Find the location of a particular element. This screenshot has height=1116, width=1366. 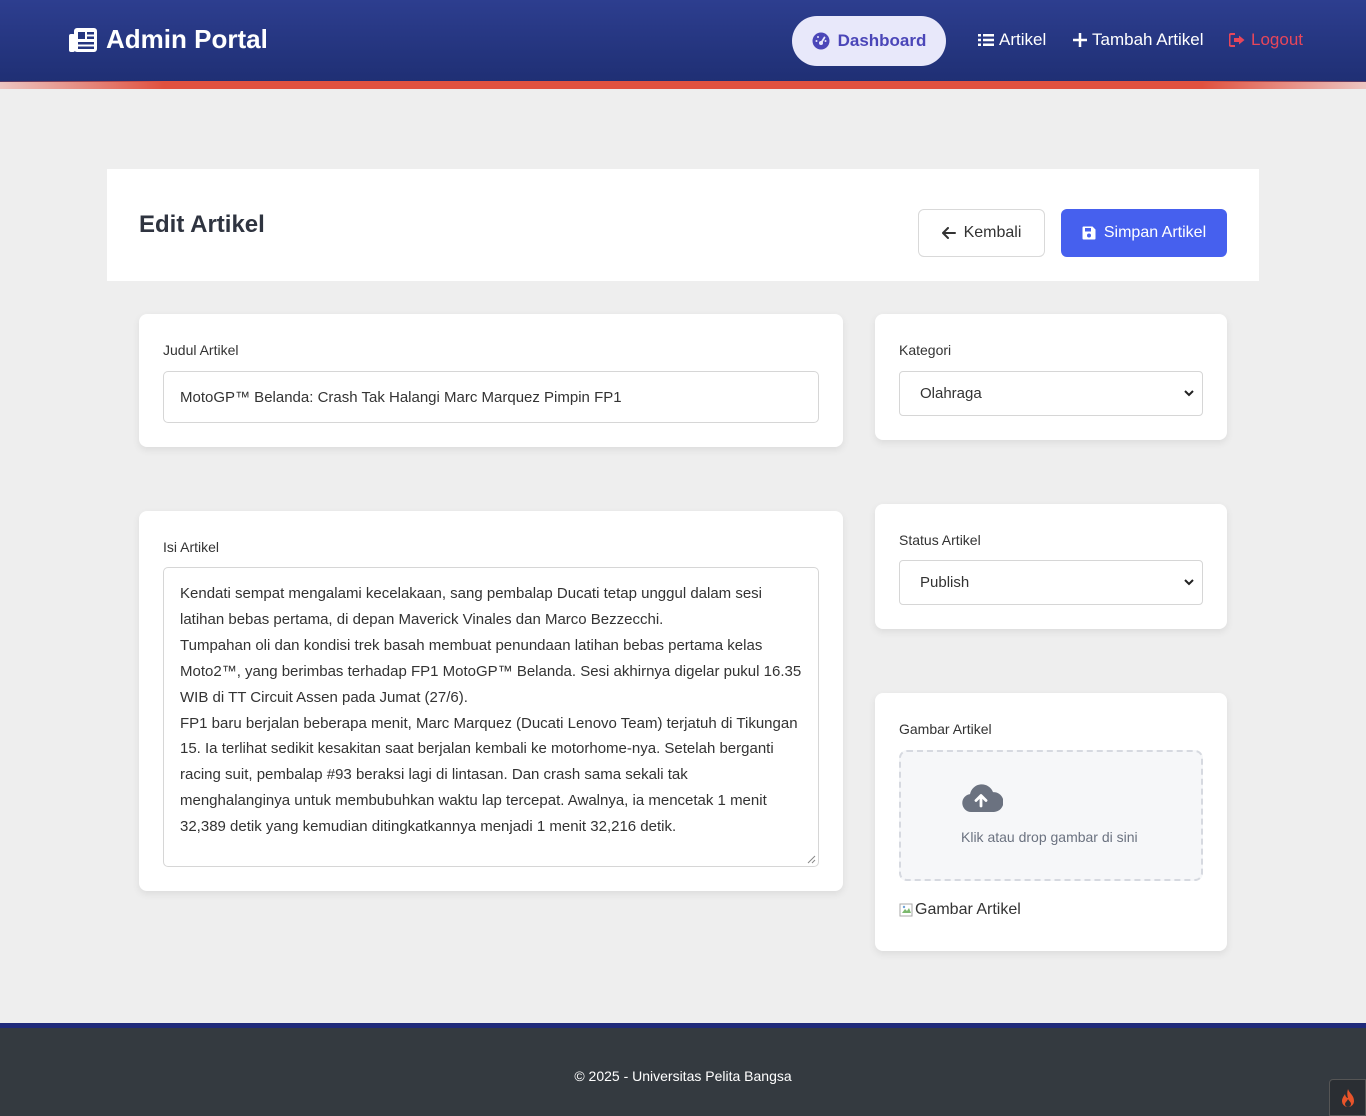

floppy-disk-icon is located at coordinates (1089, 233).